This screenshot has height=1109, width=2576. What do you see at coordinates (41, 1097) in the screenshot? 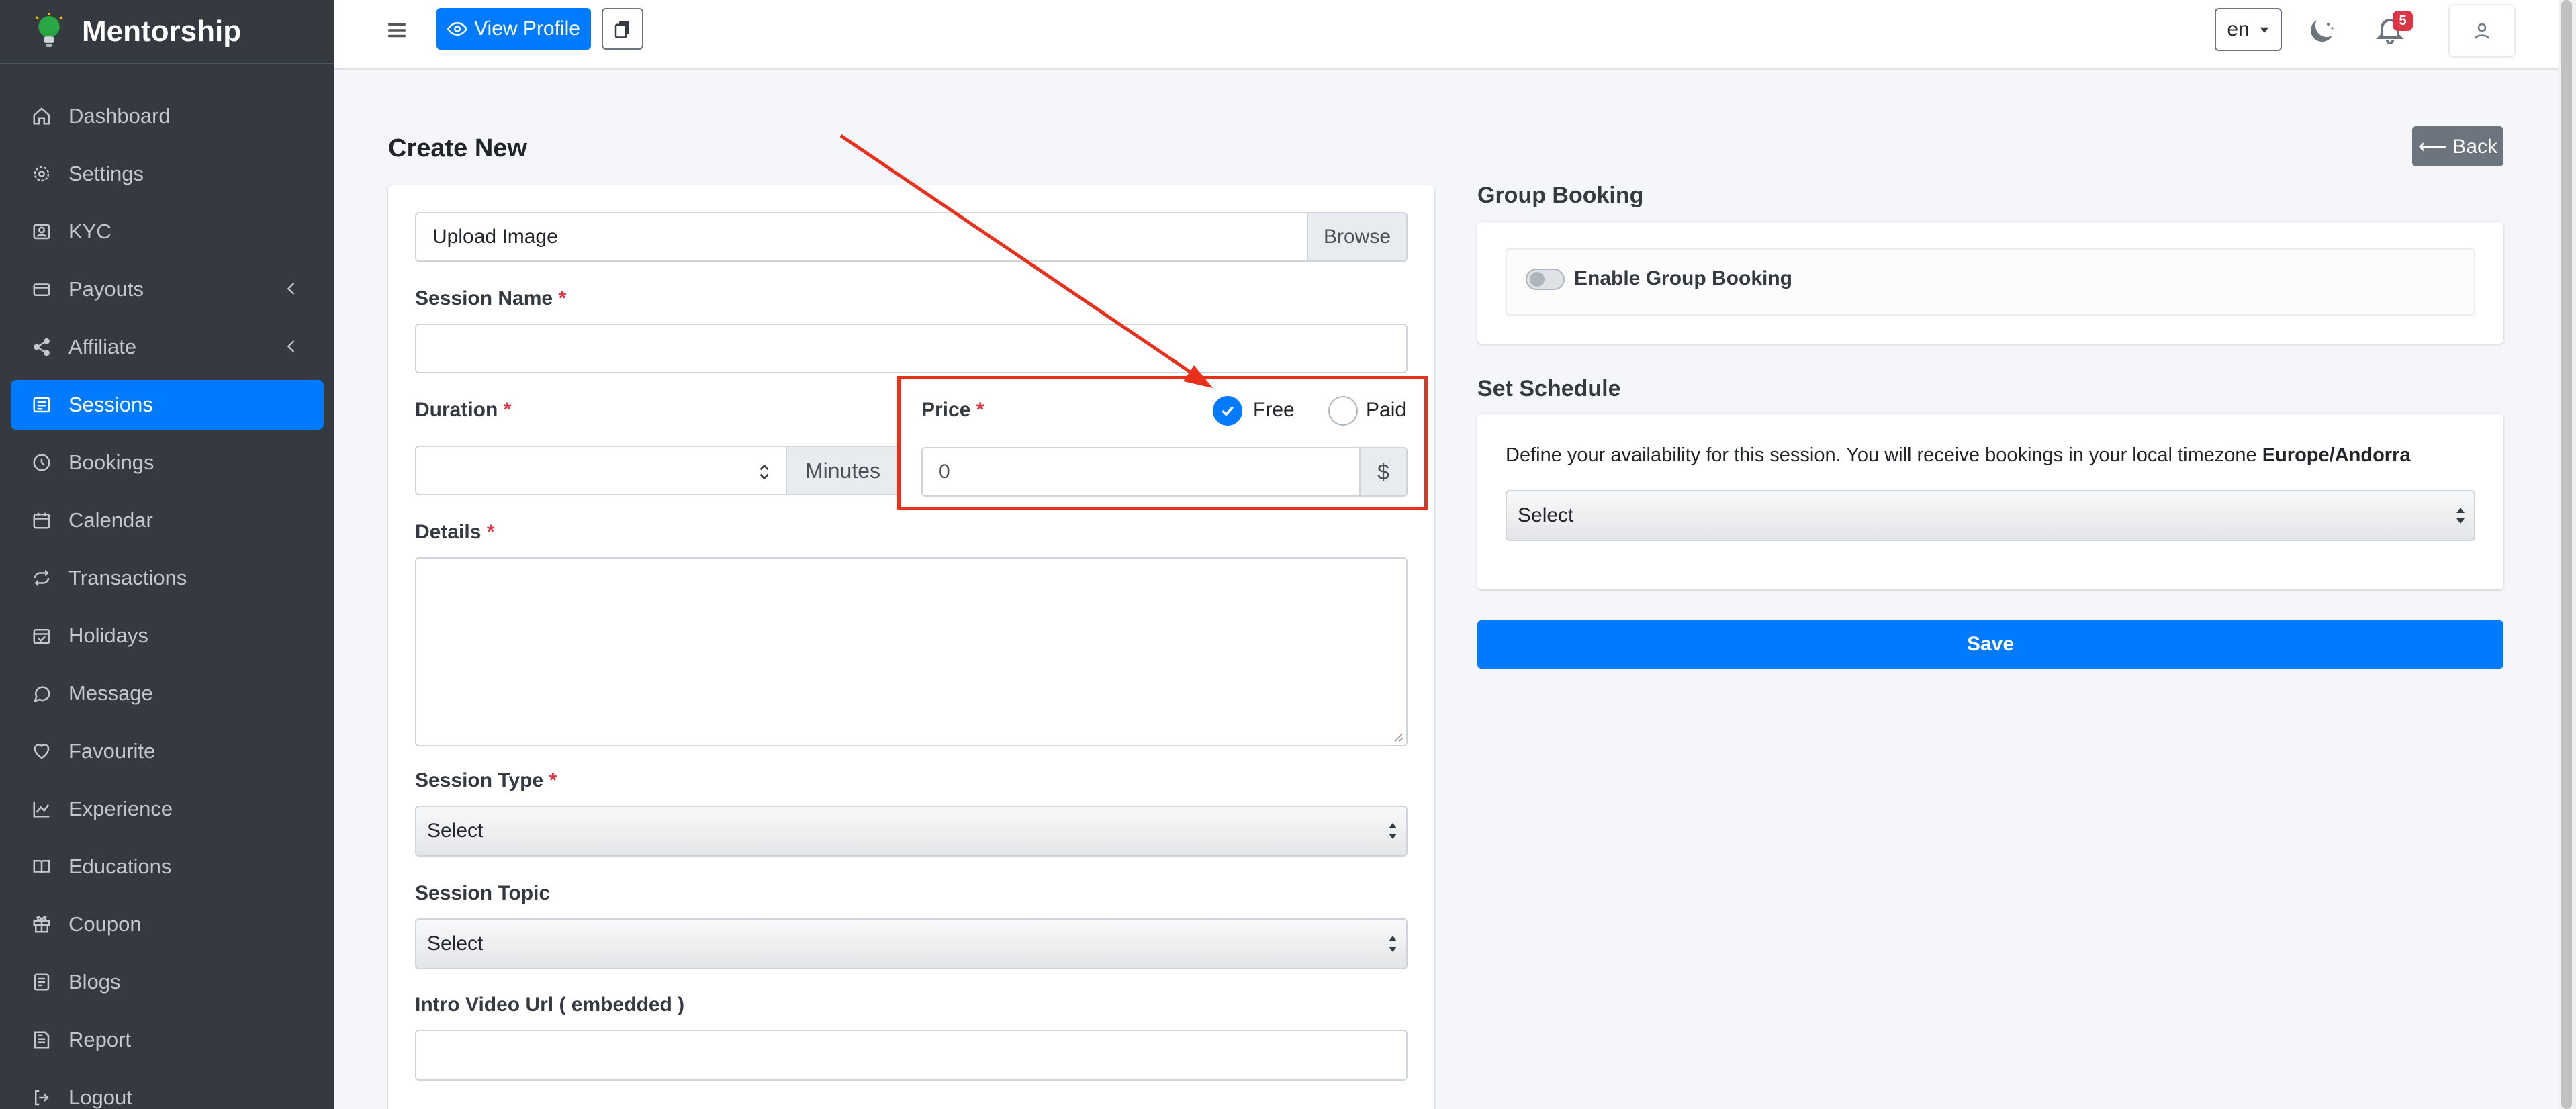
I see `logout-icon` at bounding box center [41, 1097].